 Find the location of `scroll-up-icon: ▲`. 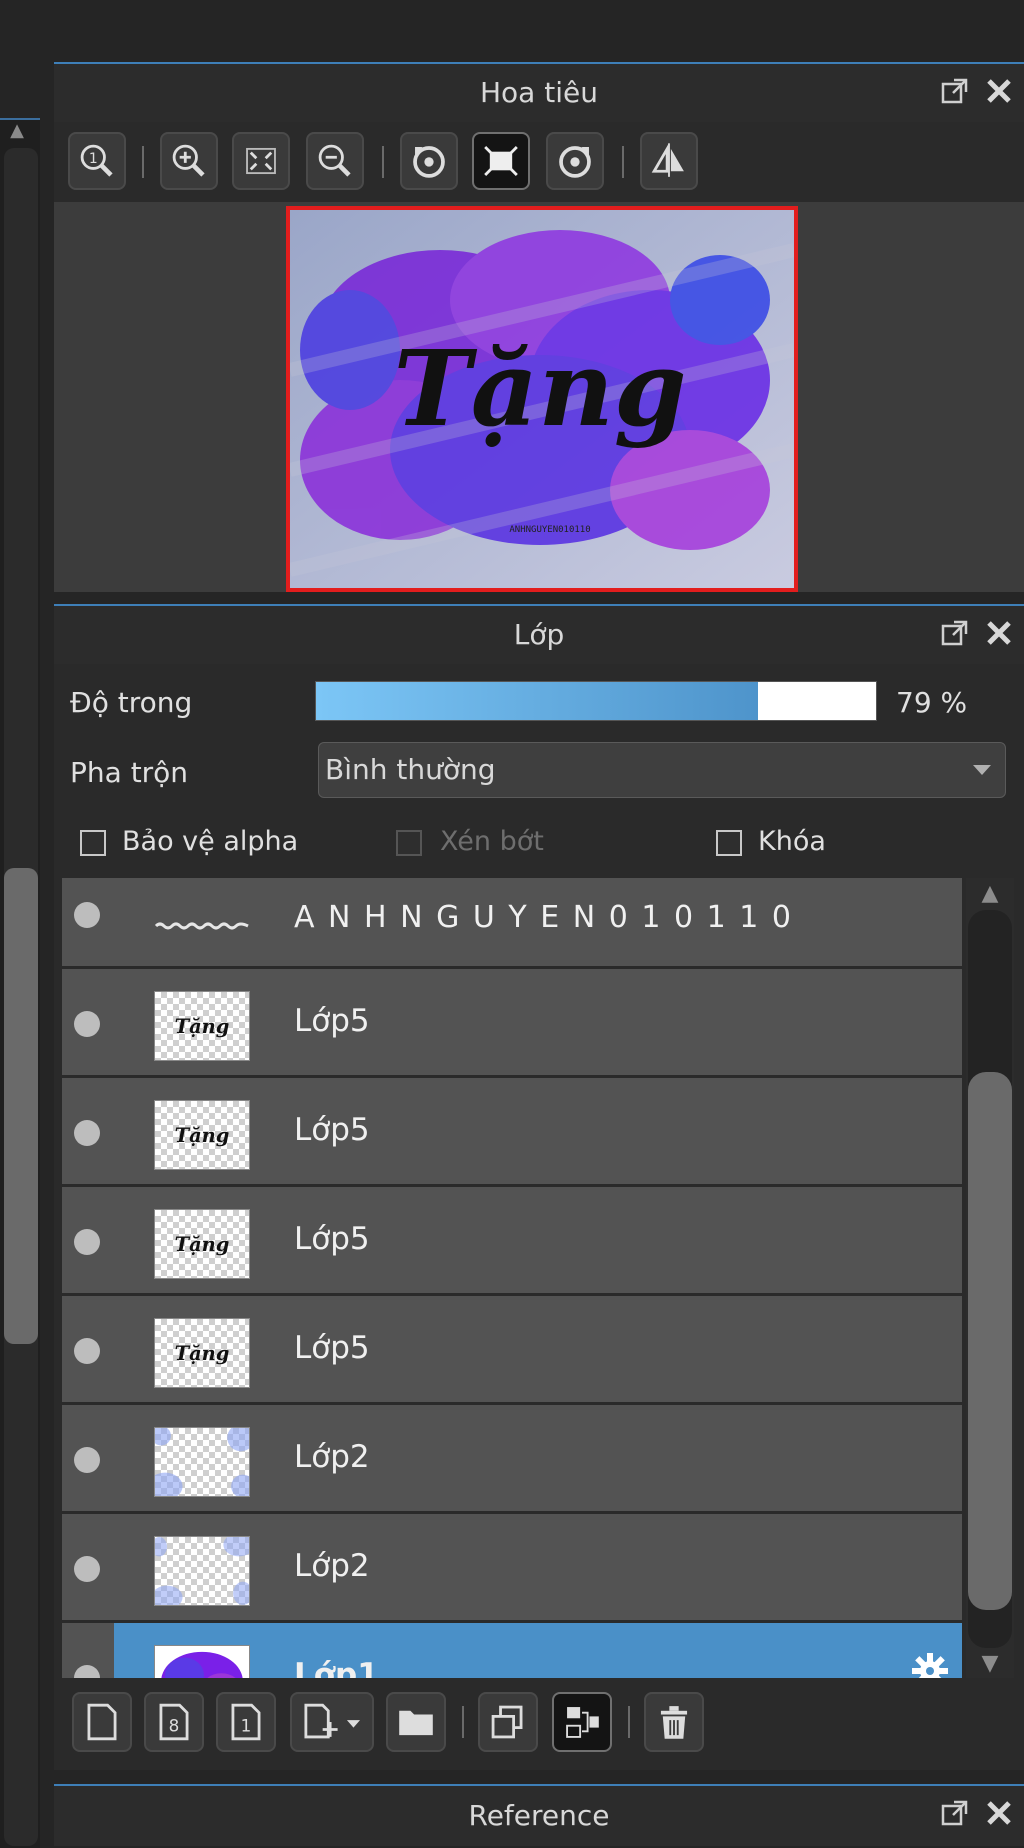

scroll-up-icon: ▲ is located at coordinates (990, 894).